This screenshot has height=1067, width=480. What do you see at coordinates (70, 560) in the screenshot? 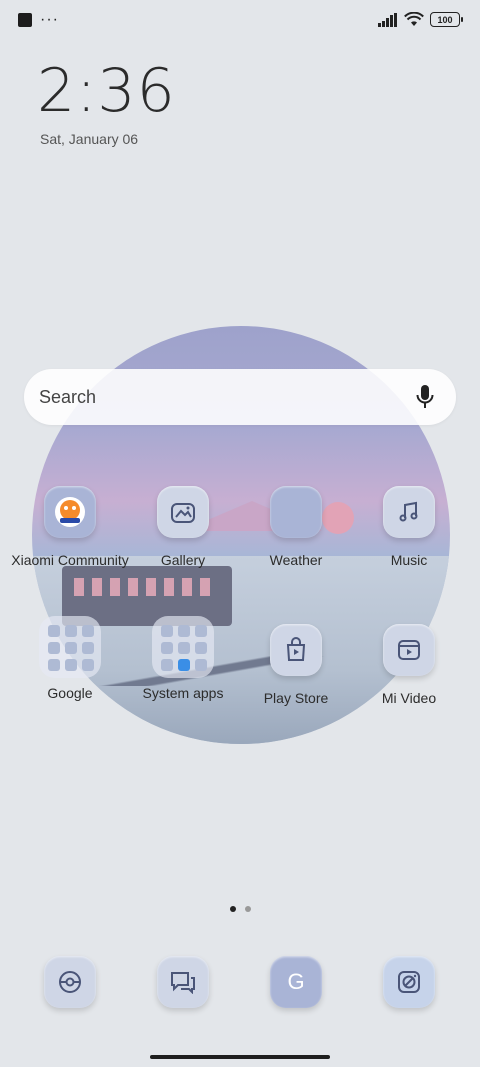
I see `app-label: Xiaomi Community` at bounding box center [70, 560].